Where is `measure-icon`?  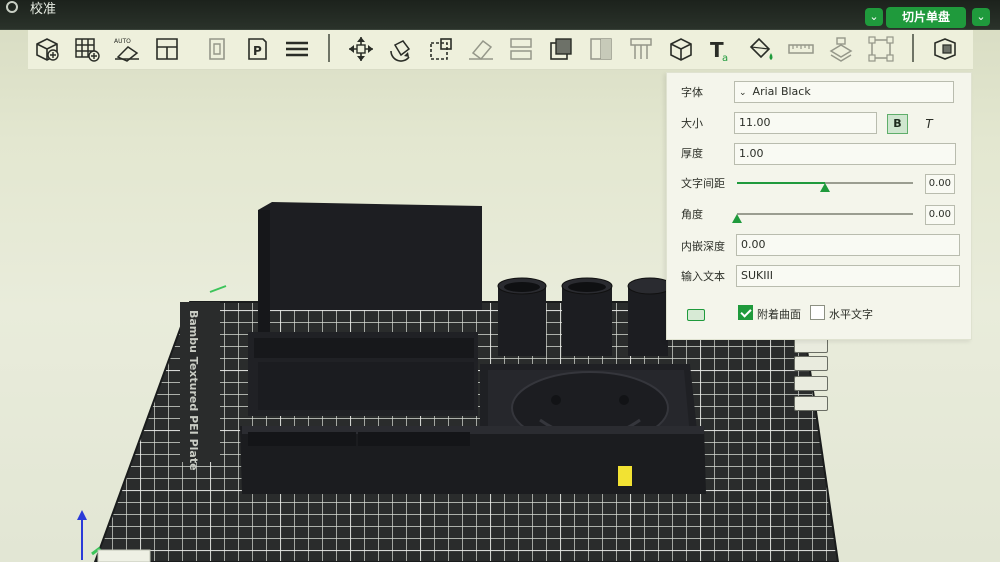 measure-icon is located at coordinates (801, 49).